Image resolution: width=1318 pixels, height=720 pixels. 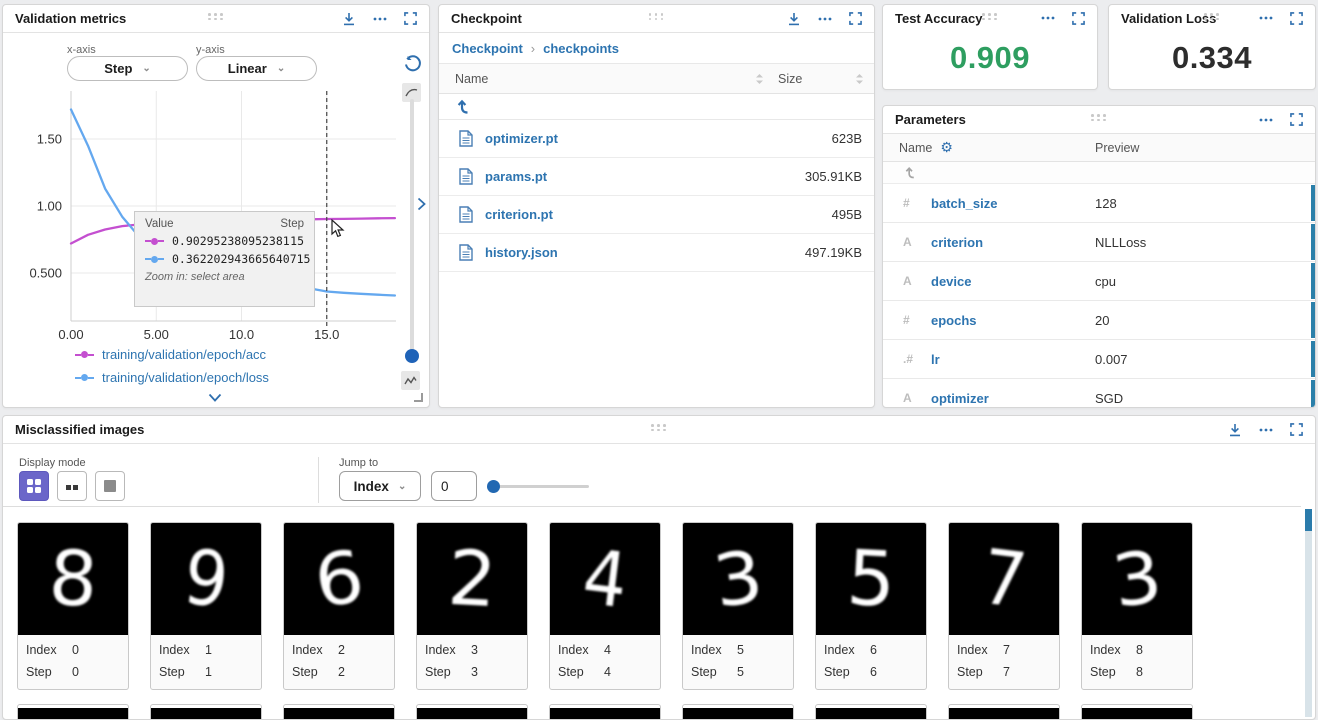 I want to click on breadcrumb-root: Checkpoint, so click(x=487, y=48).